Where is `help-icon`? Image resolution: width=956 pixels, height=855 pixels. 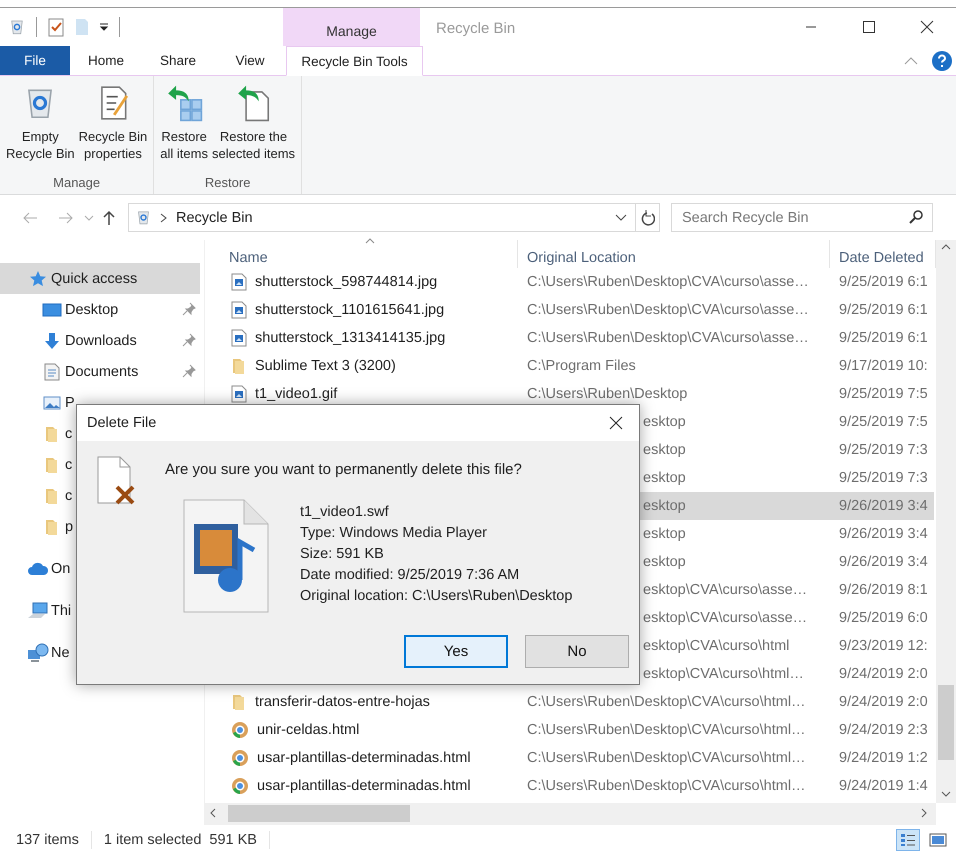
help-icon is located at coordinates (942, 60).